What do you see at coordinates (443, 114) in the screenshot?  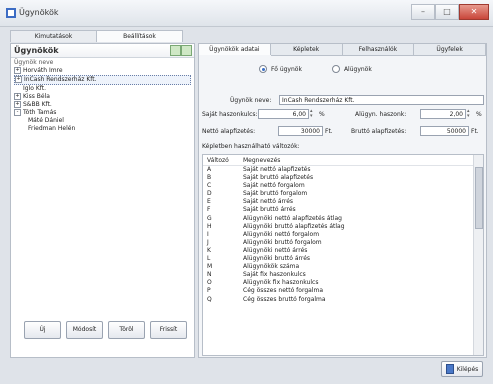 I see `sub-share-field: 2,00` at bounding box center [443, 114].